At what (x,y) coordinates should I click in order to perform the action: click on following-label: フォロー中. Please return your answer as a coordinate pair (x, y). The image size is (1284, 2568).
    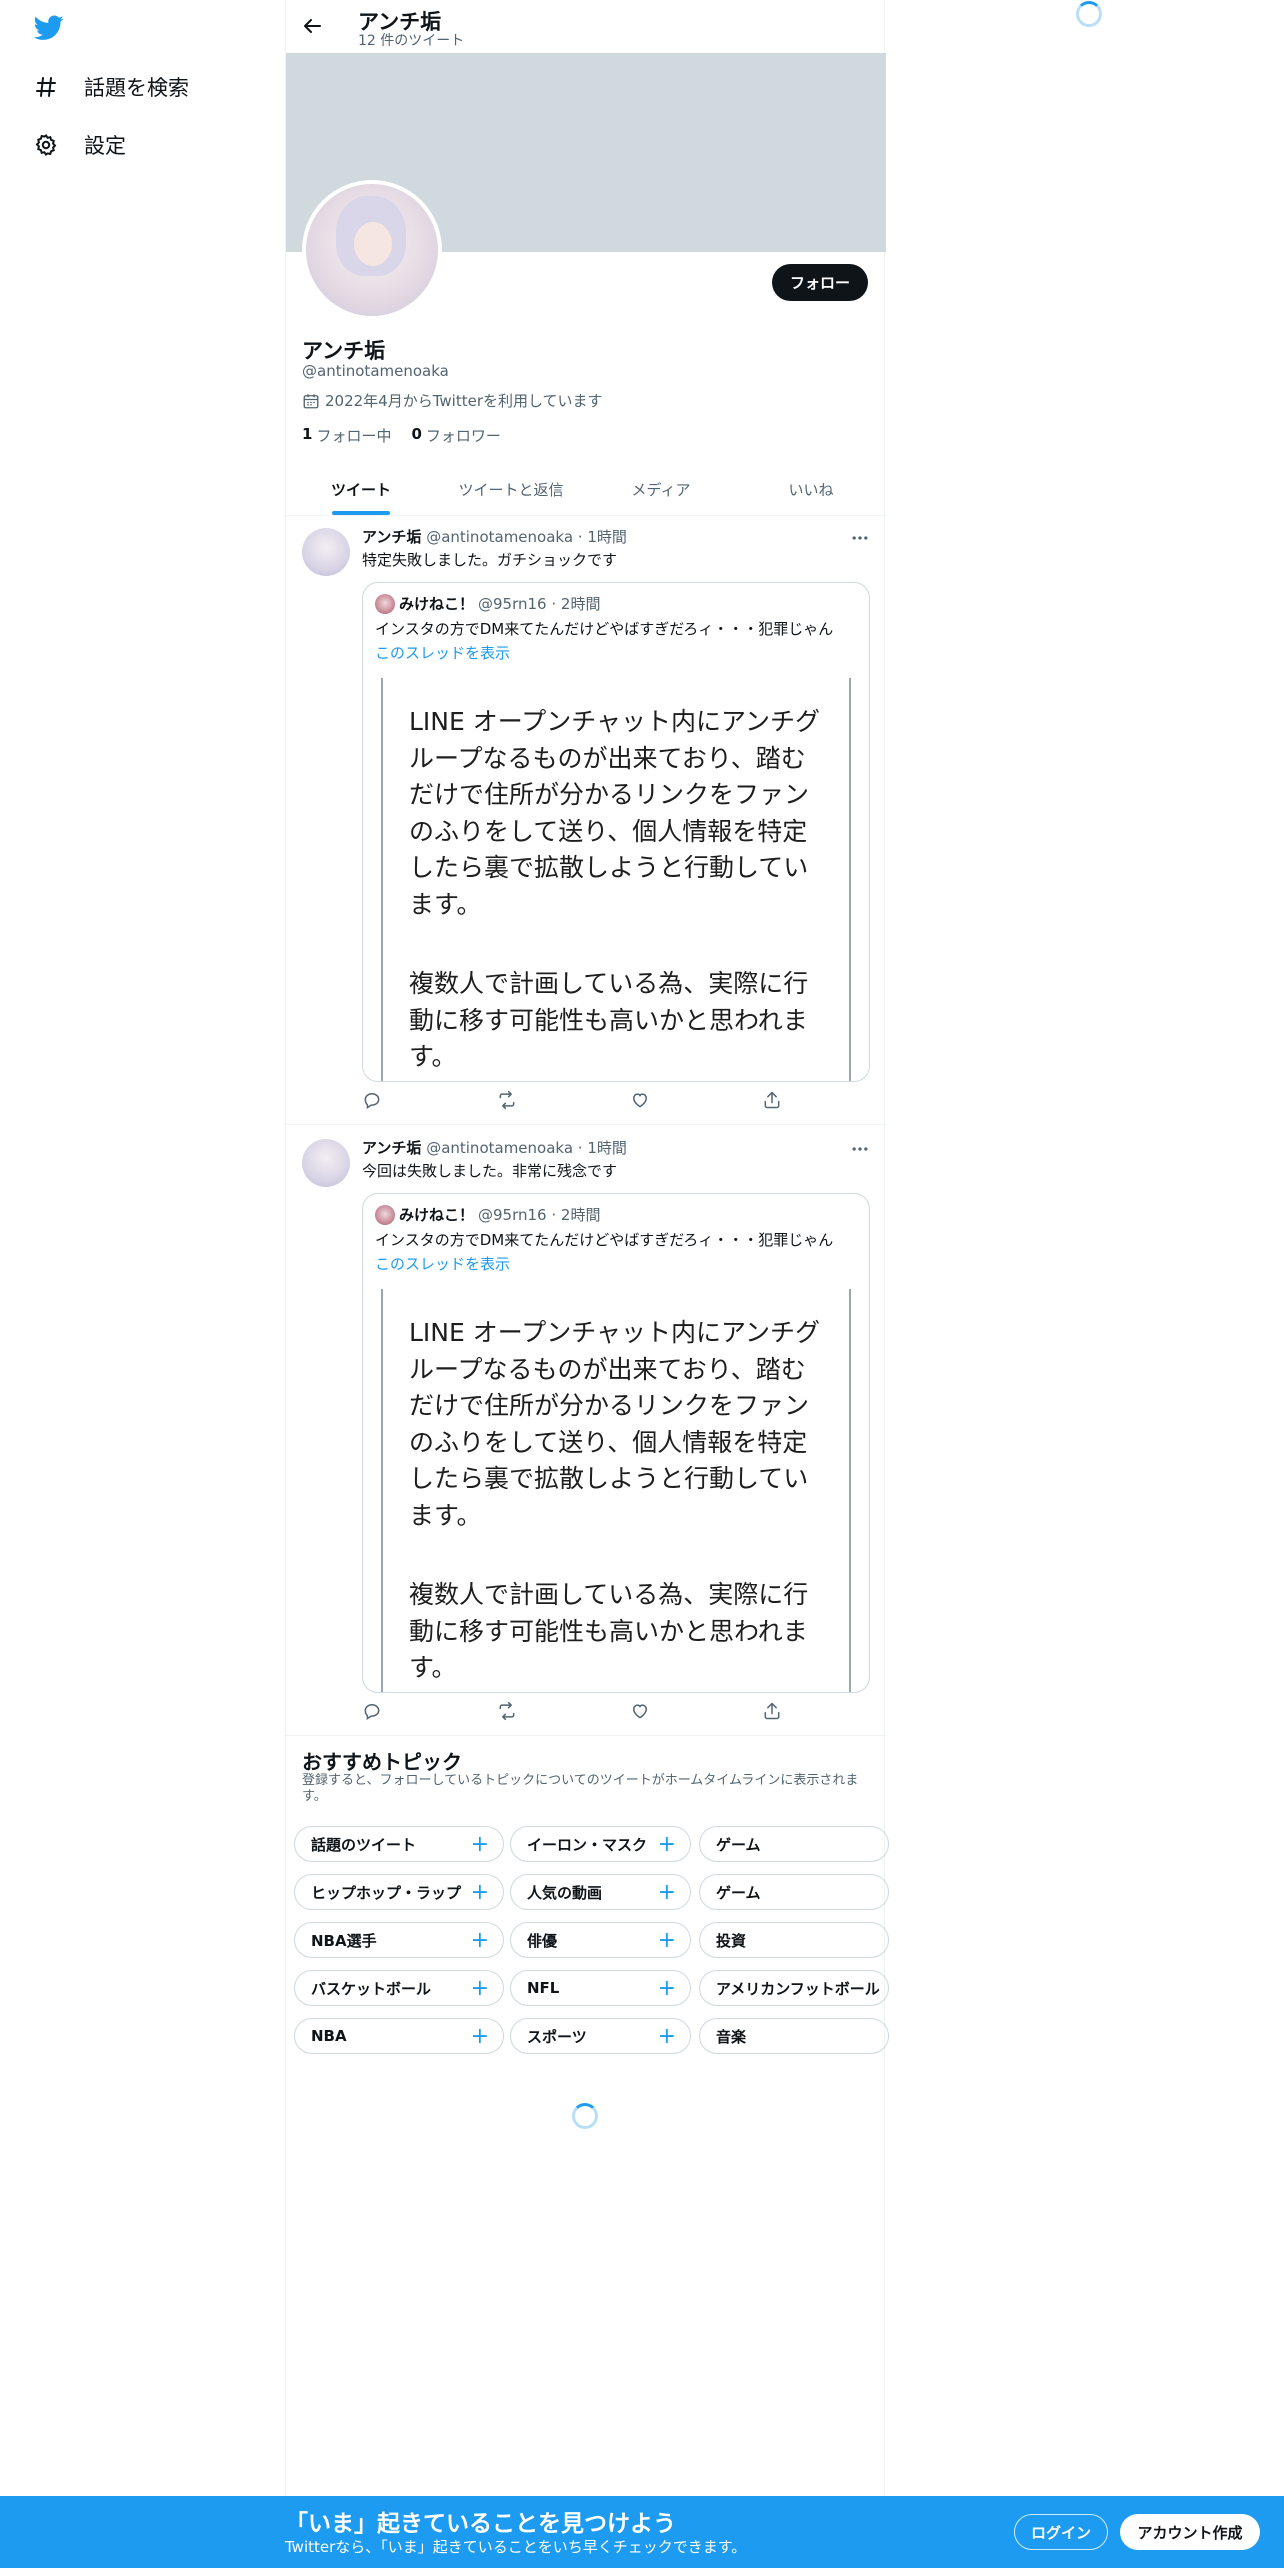
    Looking at the image, I should click on (354, 436).